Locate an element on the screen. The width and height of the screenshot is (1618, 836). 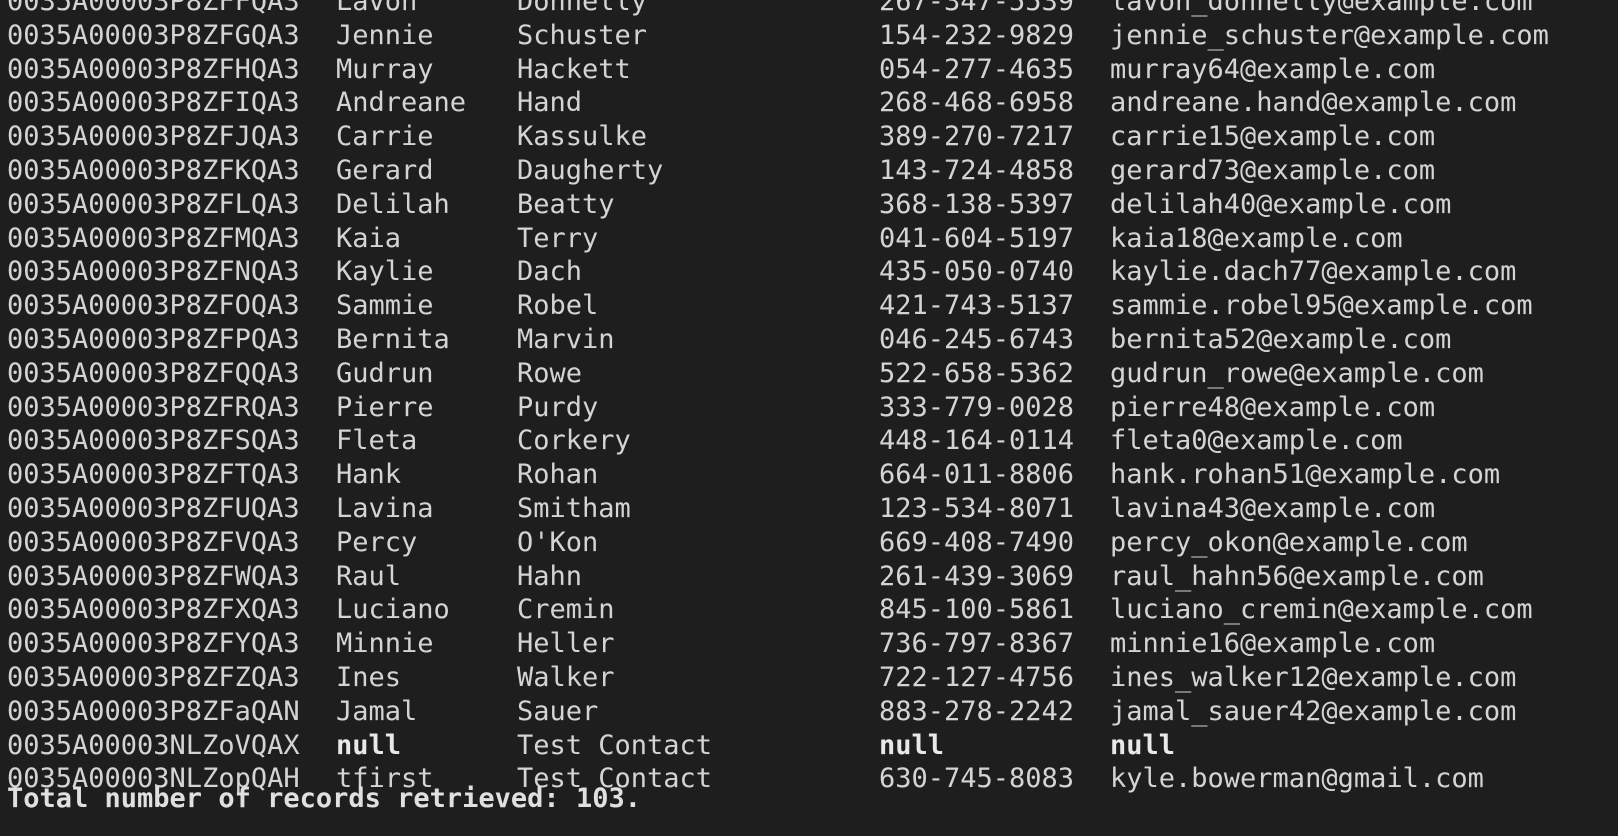
cell-id: 0035A00003P8ZFaQAN is located at coordinates (153, 711).